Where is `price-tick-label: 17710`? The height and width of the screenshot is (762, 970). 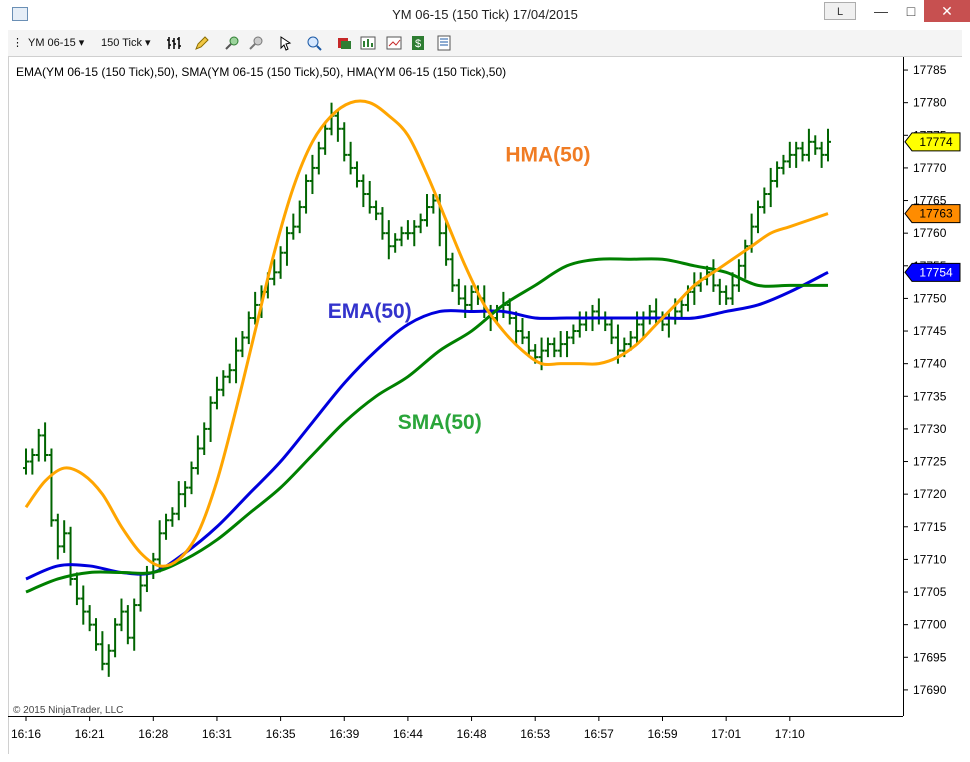 price-tick-label: 17710 is located at coordinates (930, 559).